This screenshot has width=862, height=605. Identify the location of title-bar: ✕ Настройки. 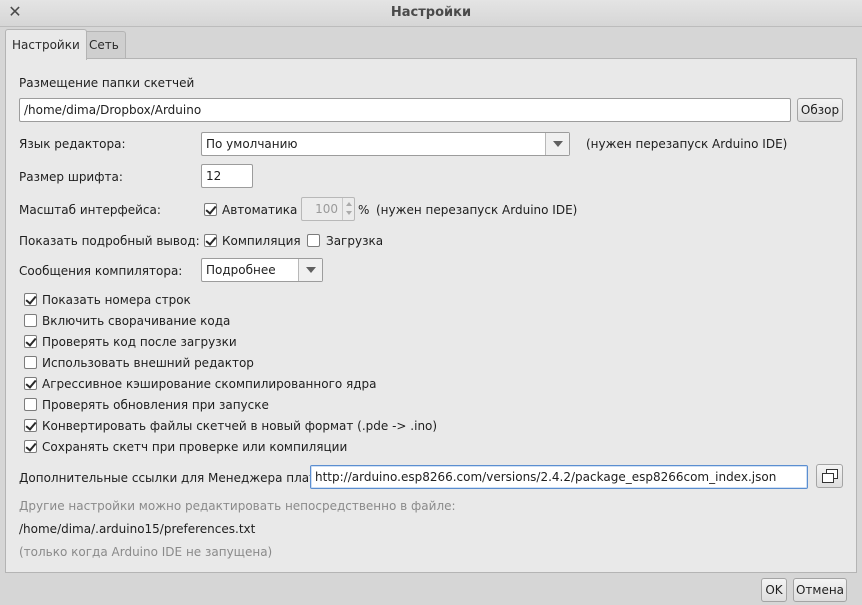
(431, 13).